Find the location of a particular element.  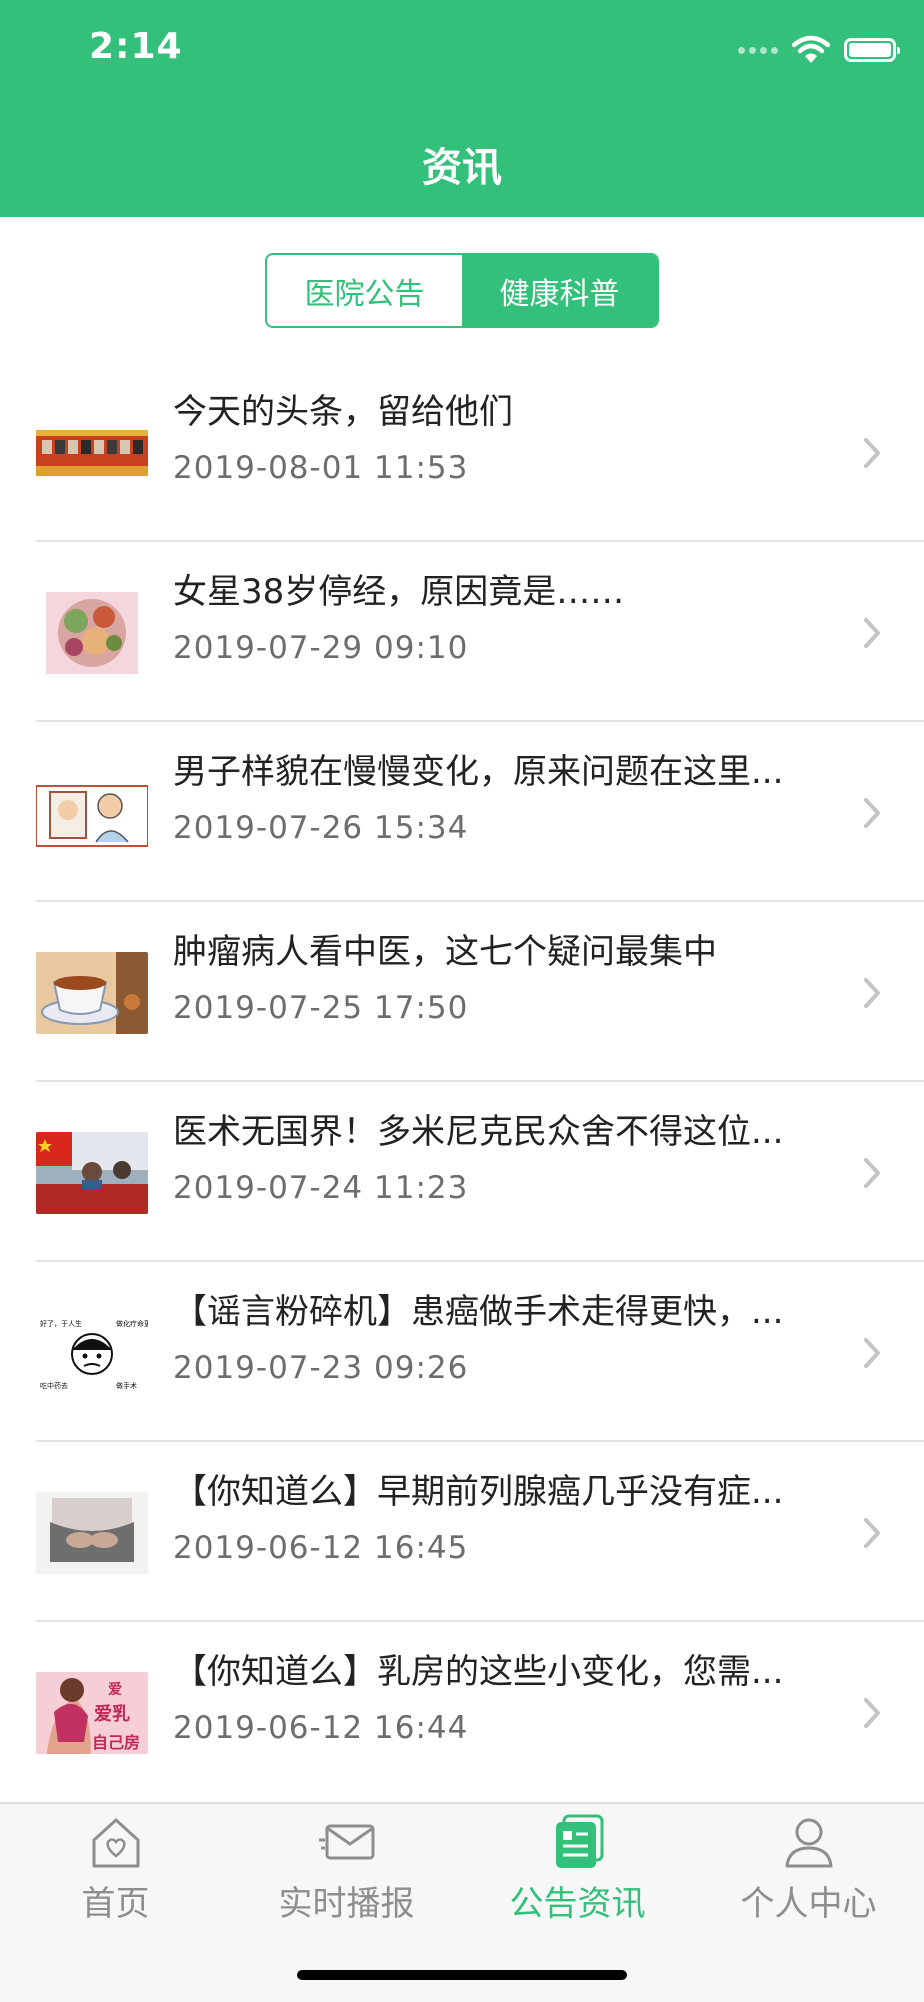

article-row: 男子样貌在慢慢变化，原来问题在这里... 2019-07-26 15:34 is located at coordinates (462, 812).